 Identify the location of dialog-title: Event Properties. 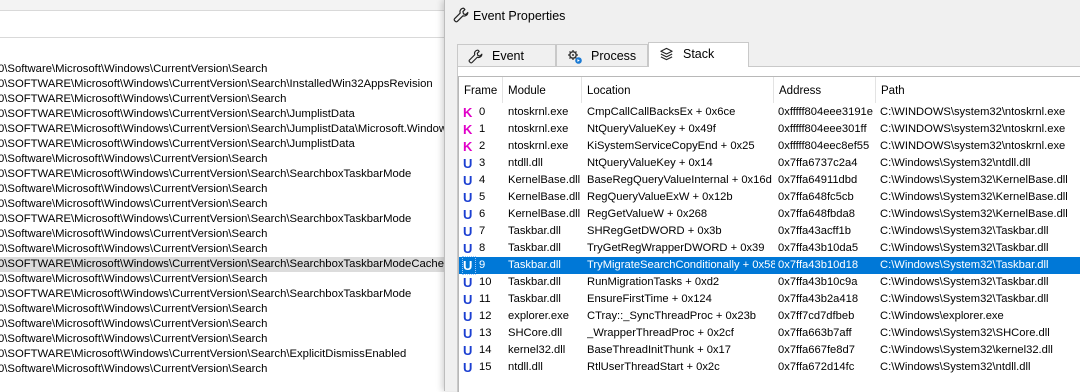
(519, 16).